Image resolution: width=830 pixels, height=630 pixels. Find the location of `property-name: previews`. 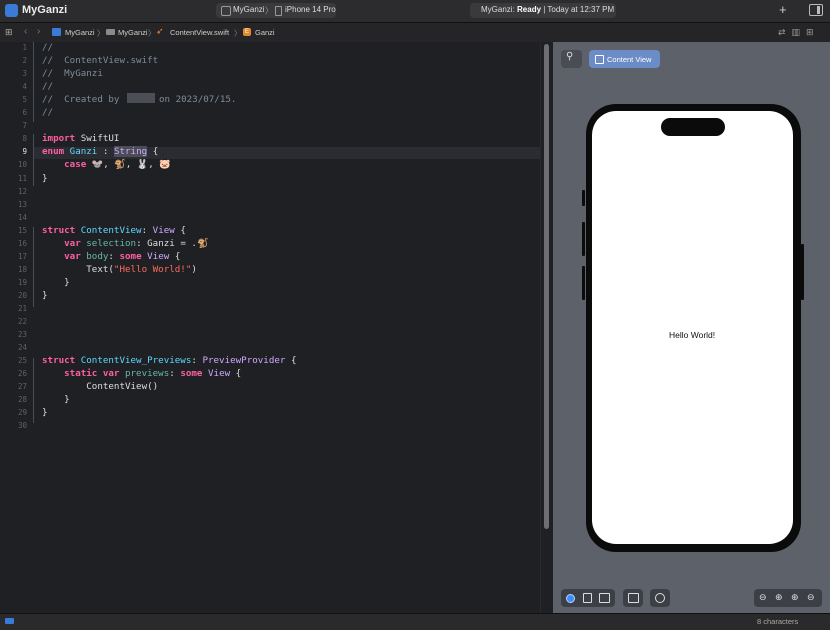

property-name: previews is located at coordinates (144, 374).